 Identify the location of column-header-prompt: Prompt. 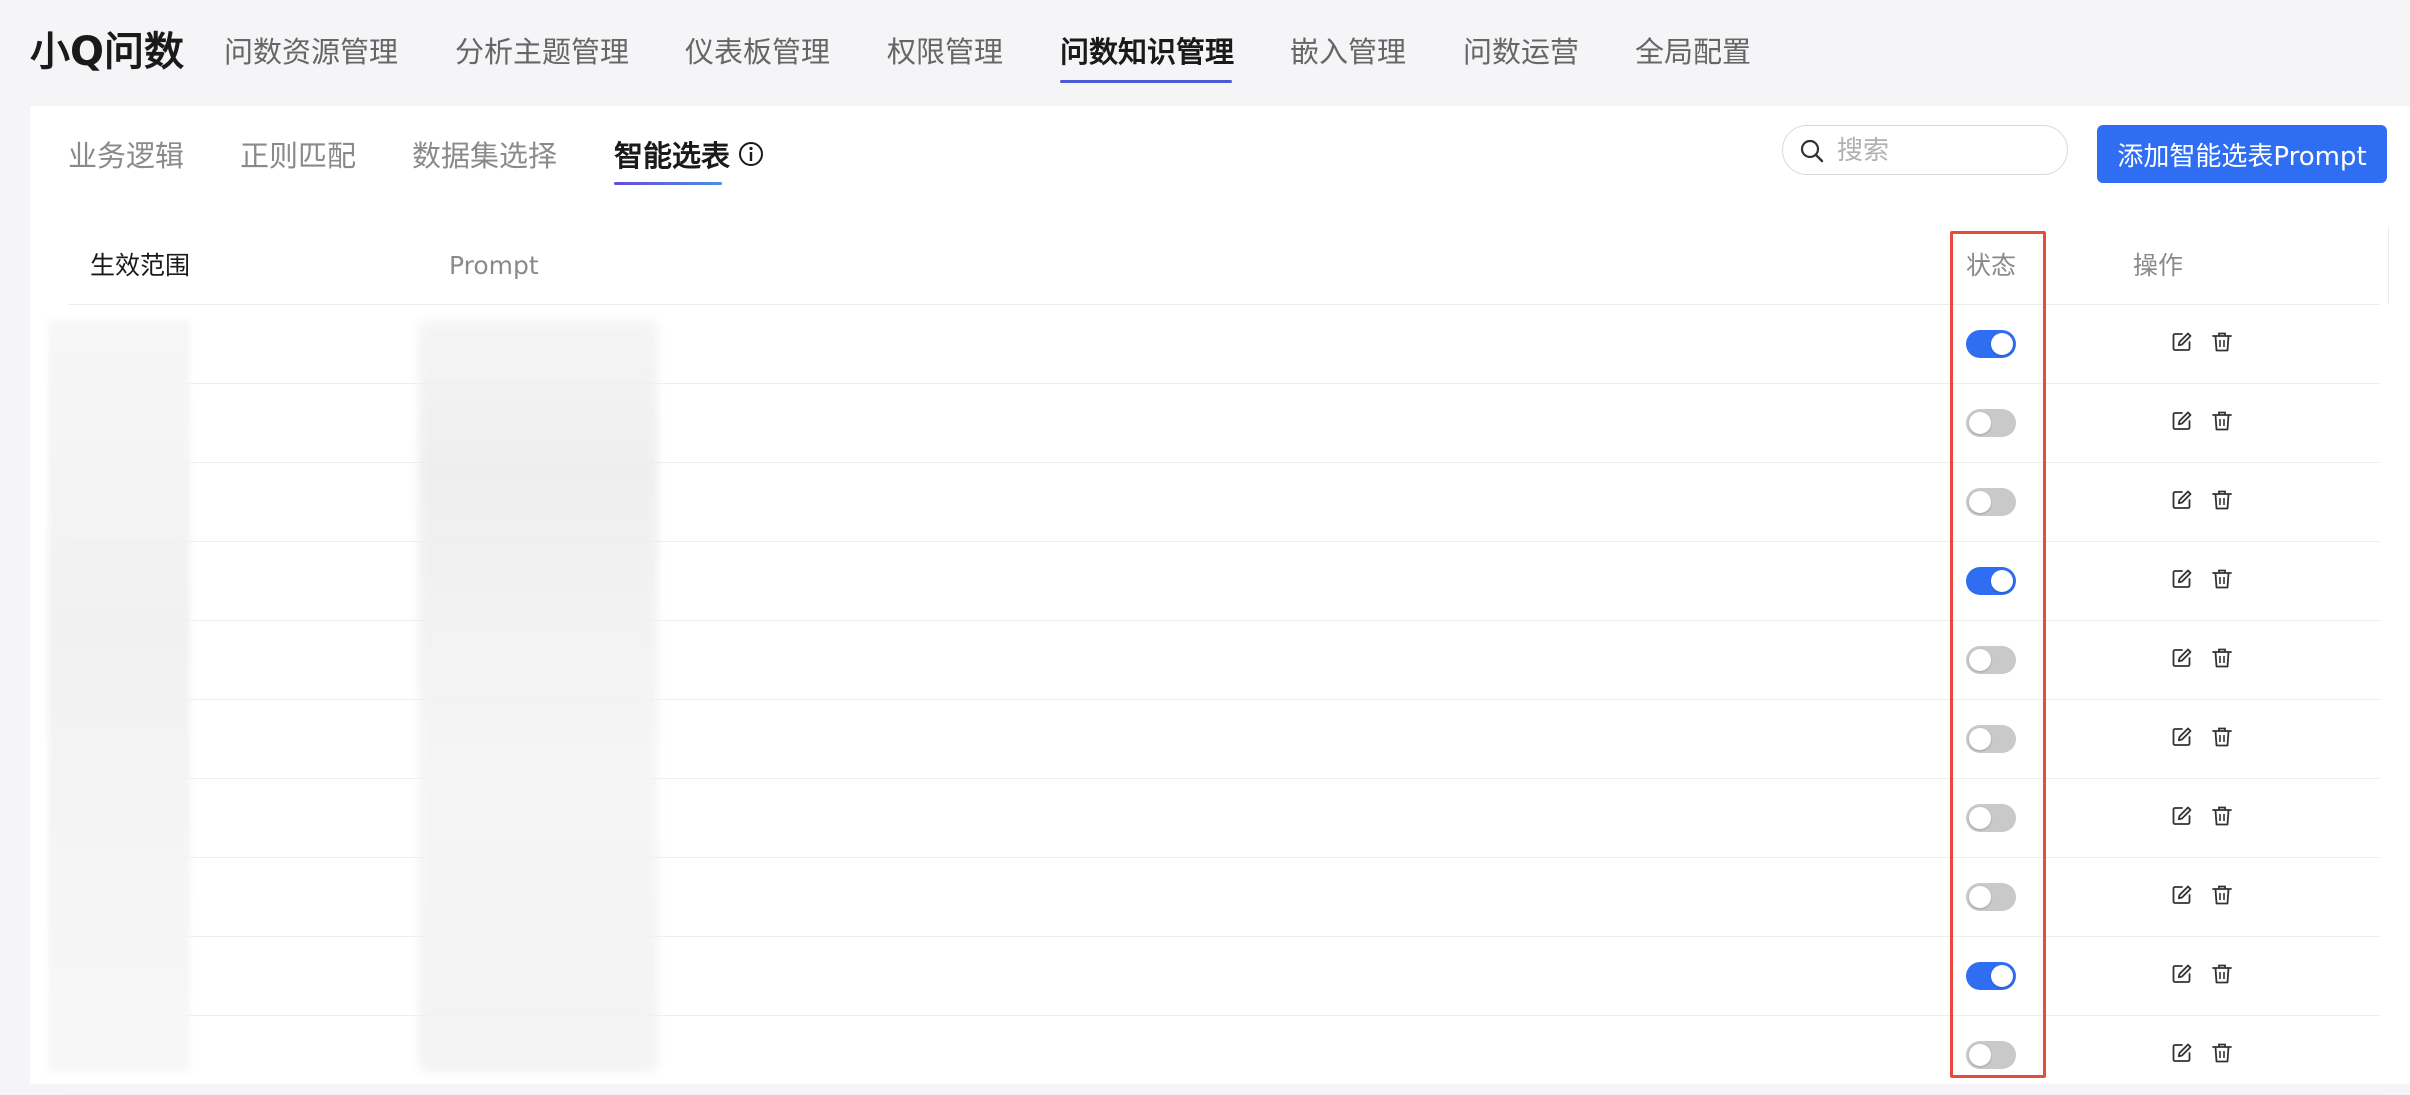
(494, 266).